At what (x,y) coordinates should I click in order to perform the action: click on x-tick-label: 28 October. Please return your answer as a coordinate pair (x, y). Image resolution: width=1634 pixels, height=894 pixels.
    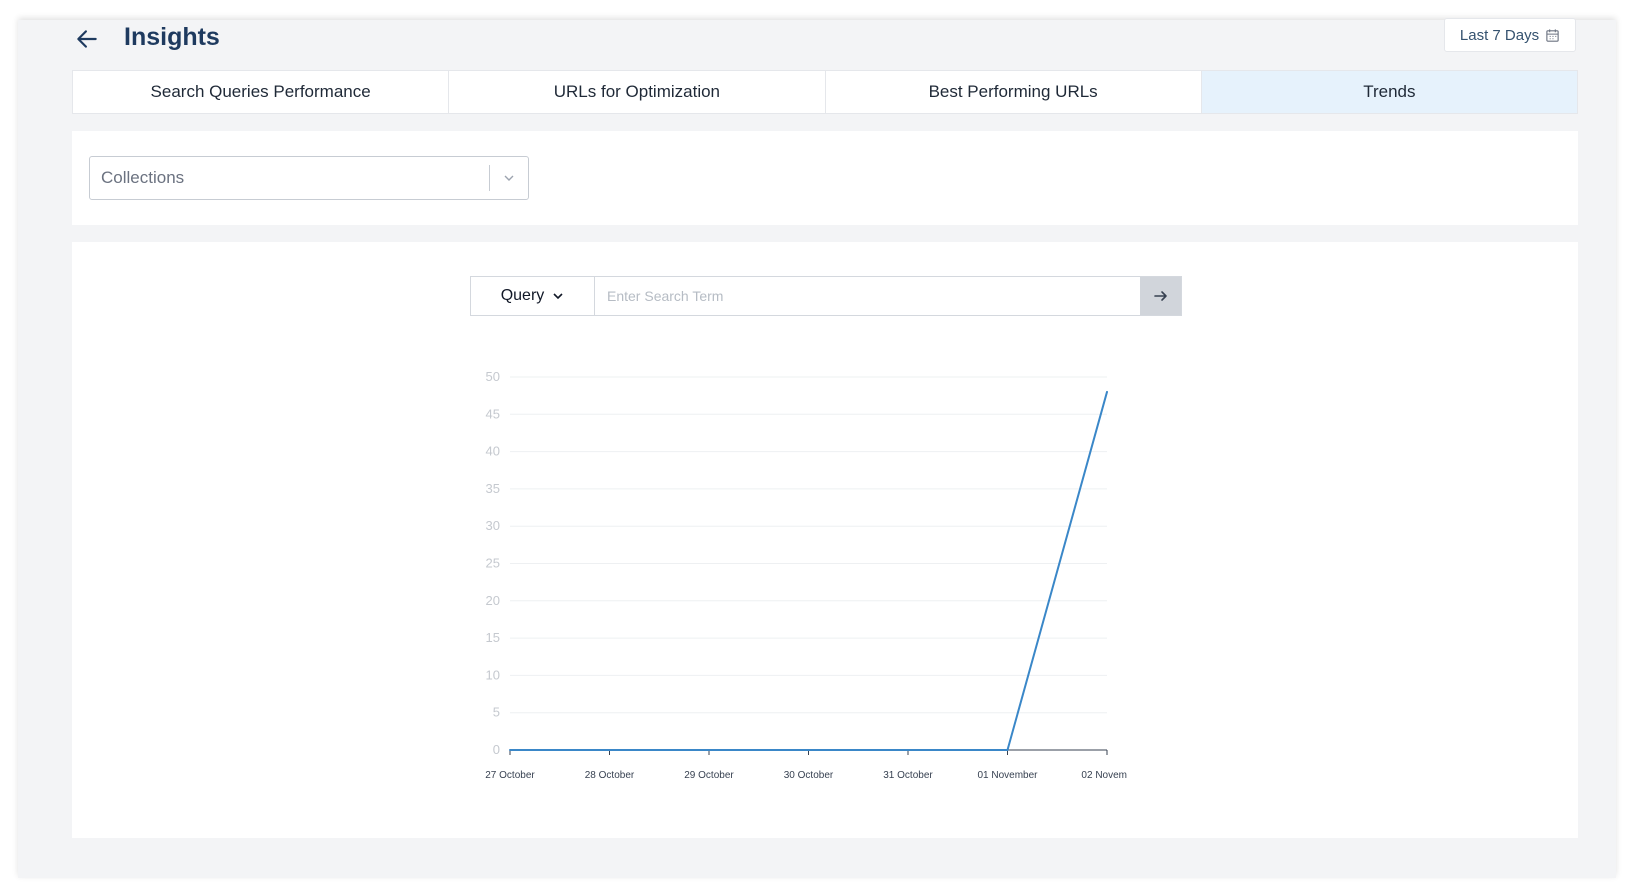
    Looking at the image, I should click on (610, 775).